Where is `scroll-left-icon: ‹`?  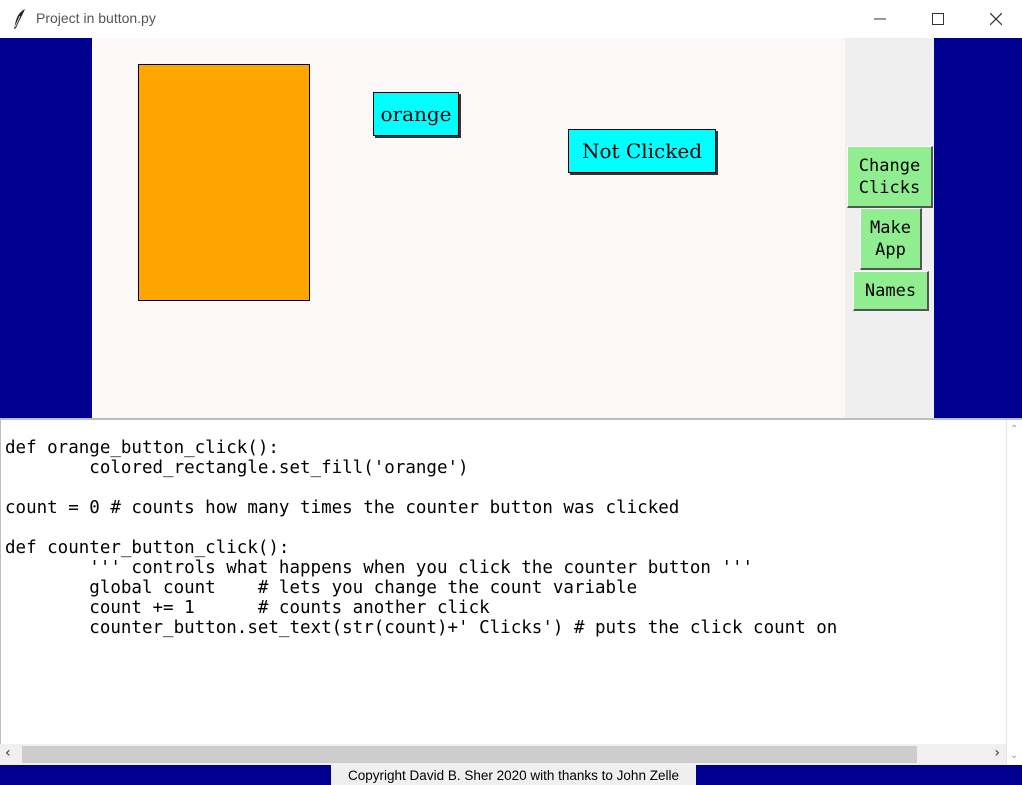
scroll-left-icon: ‹ is located at coordinates (8, 753).